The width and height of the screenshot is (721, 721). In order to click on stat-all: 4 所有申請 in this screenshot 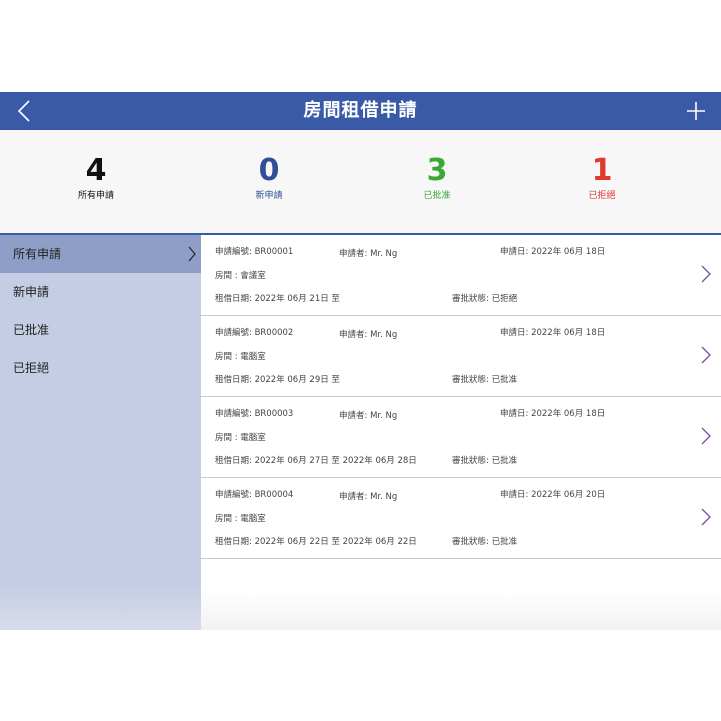, I will do `click(96, 177)`.